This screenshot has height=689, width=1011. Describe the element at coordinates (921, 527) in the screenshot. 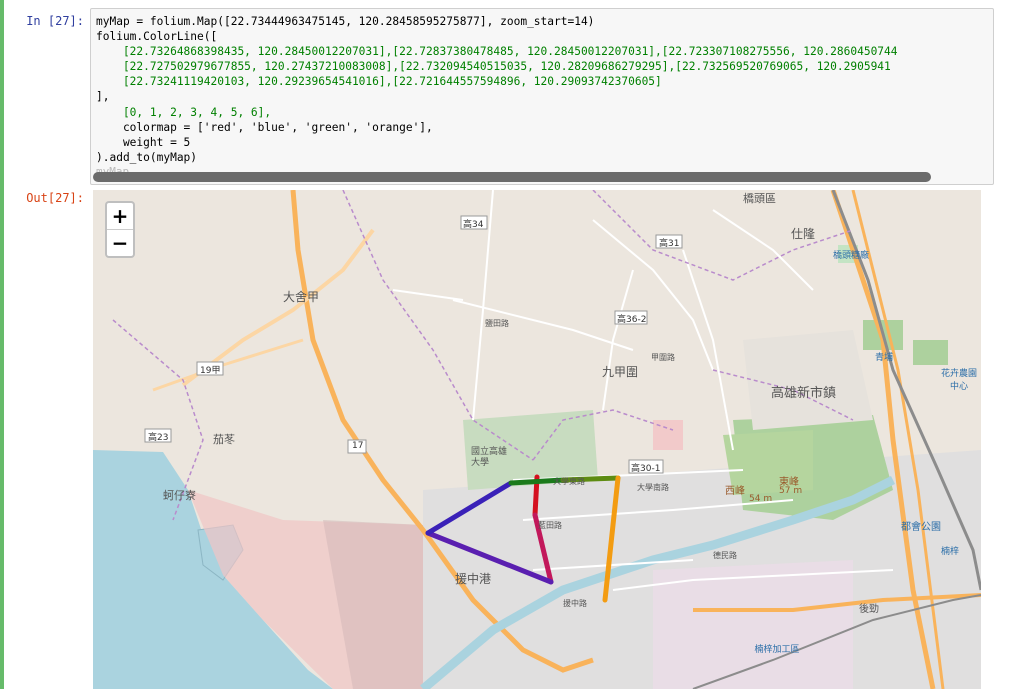

I see `place-label: 都會公園` at that location.